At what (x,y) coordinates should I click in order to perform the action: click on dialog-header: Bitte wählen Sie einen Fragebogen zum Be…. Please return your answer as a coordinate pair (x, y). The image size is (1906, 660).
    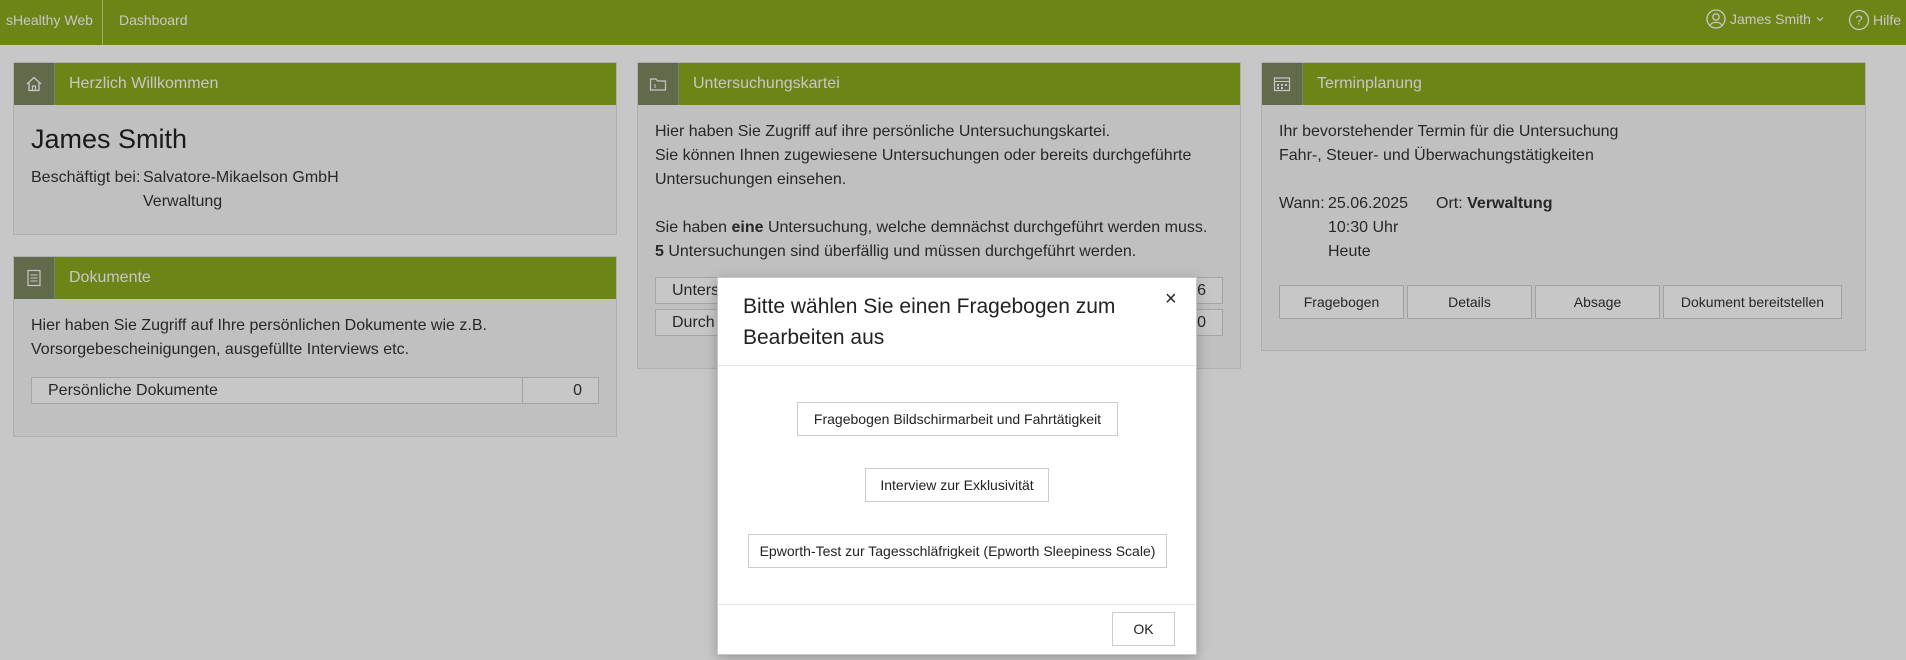
    Looking at the image, I should click on (957, 322).